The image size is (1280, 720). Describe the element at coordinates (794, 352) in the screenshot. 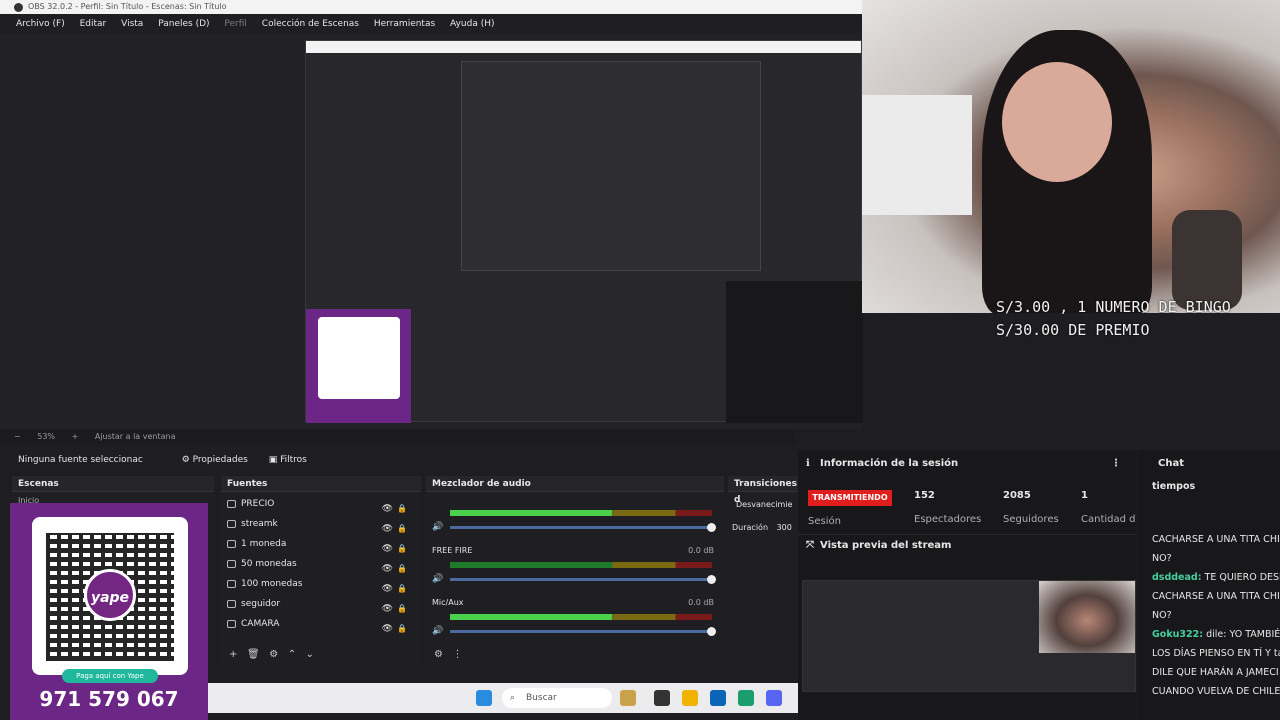

I see `nested-session-panel` at that location.